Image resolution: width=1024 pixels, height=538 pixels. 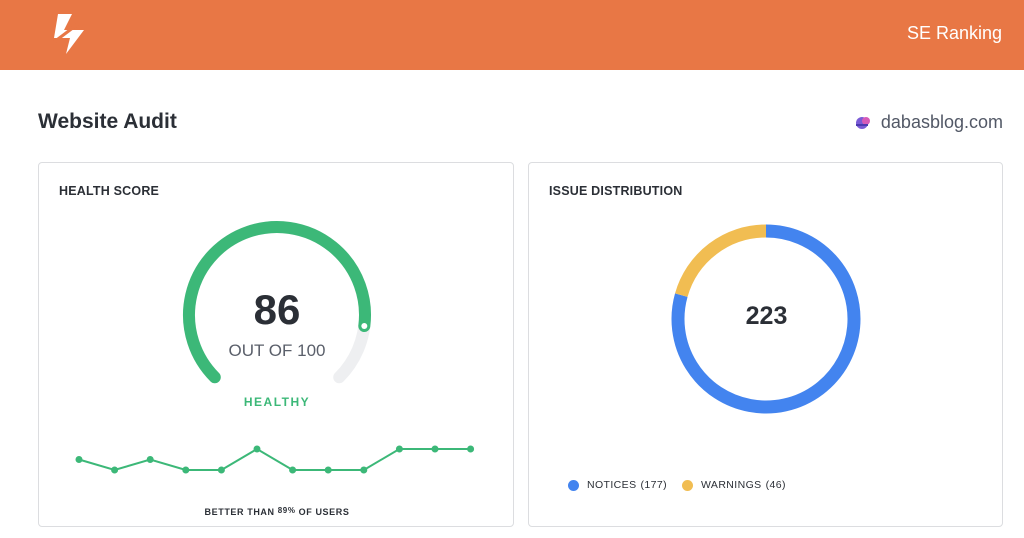 What do you see at coordinates (512, 35) in the screenshot?
I see `top-header-bar: SE Ranking` at bounding box center [512, 35].